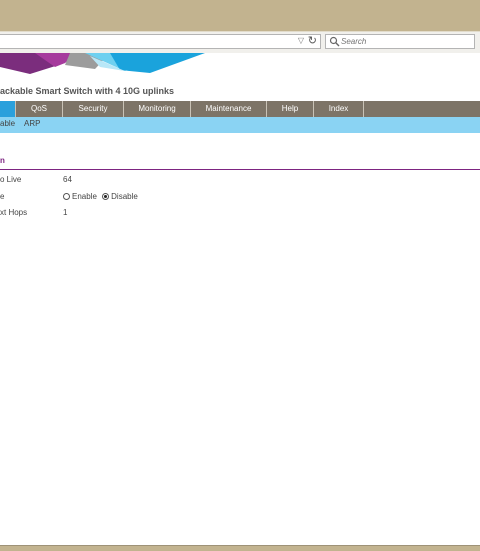  What do you see at coordinates (102, 63) in the screenshot?
I see `brand-banner` at bounding box center [102, 63].